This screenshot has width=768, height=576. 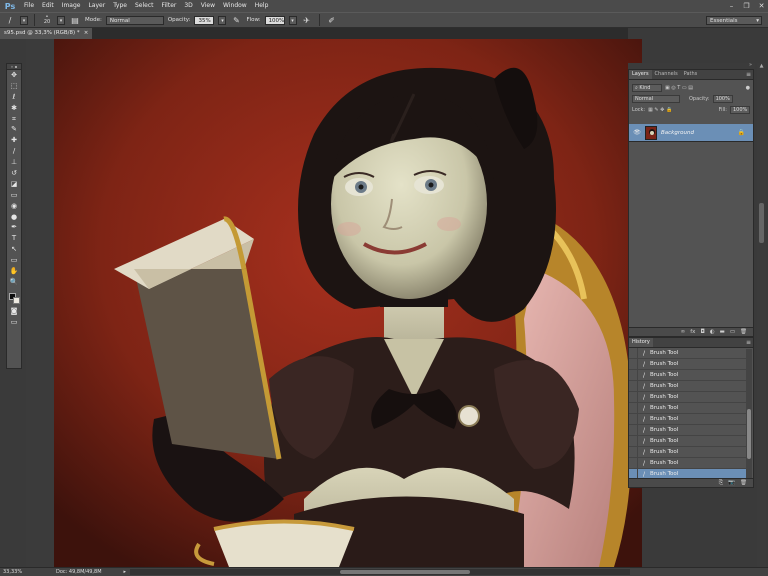 What do you see at coordinates (683, 332) in the screenshot?
I see `link-layers-icon: ∞` at bounding box center [683, 332].